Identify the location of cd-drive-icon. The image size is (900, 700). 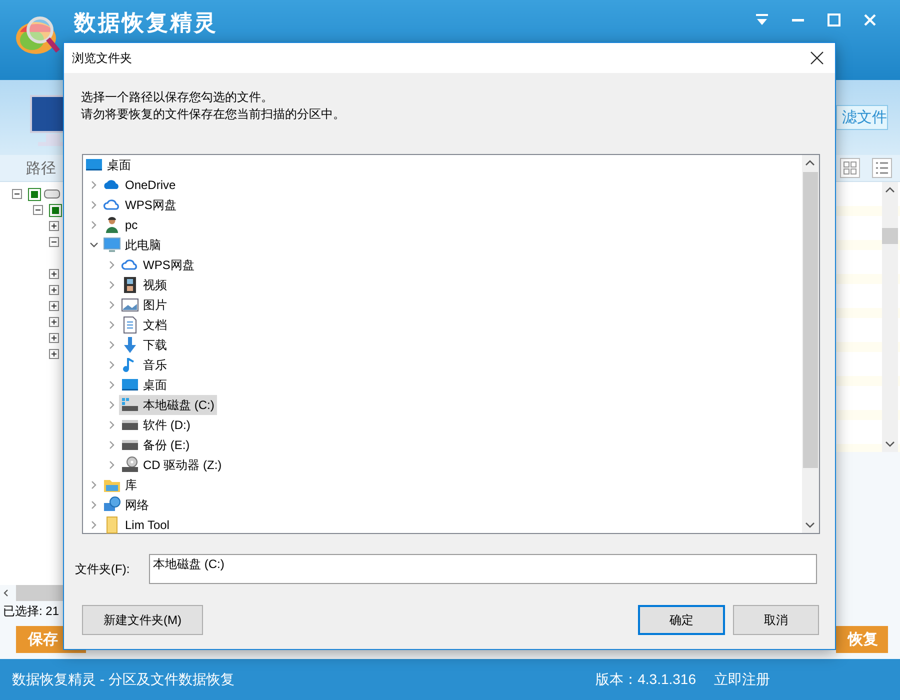
(130, 465).